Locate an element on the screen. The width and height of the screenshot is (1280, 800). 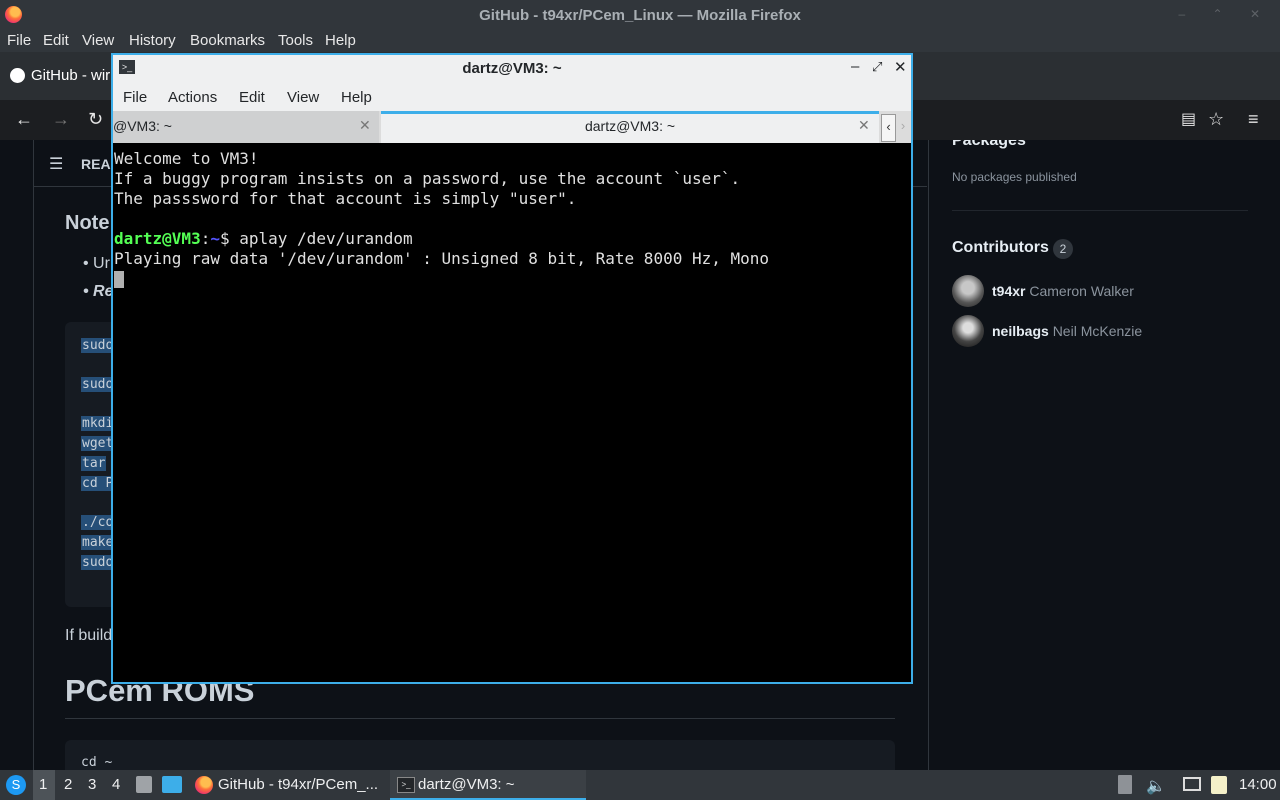
tab-scroll-left-icon: ‹ is located at coordinates (888, 128).